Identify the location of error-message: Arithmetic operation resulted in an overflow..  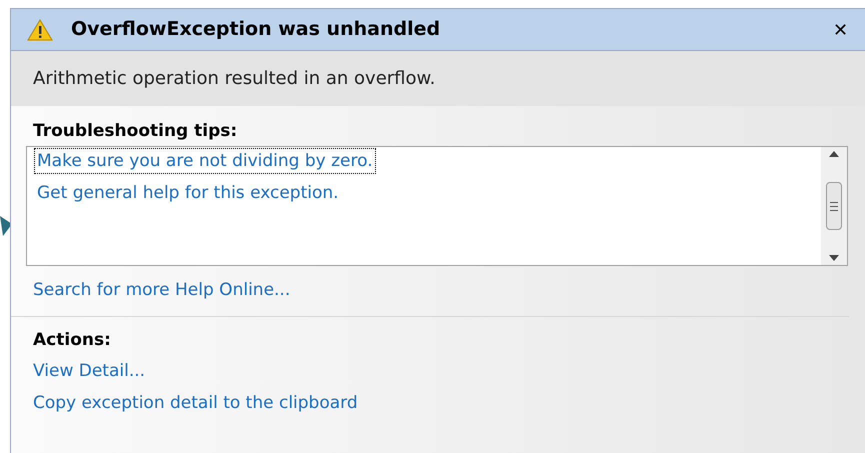
(234, 79).